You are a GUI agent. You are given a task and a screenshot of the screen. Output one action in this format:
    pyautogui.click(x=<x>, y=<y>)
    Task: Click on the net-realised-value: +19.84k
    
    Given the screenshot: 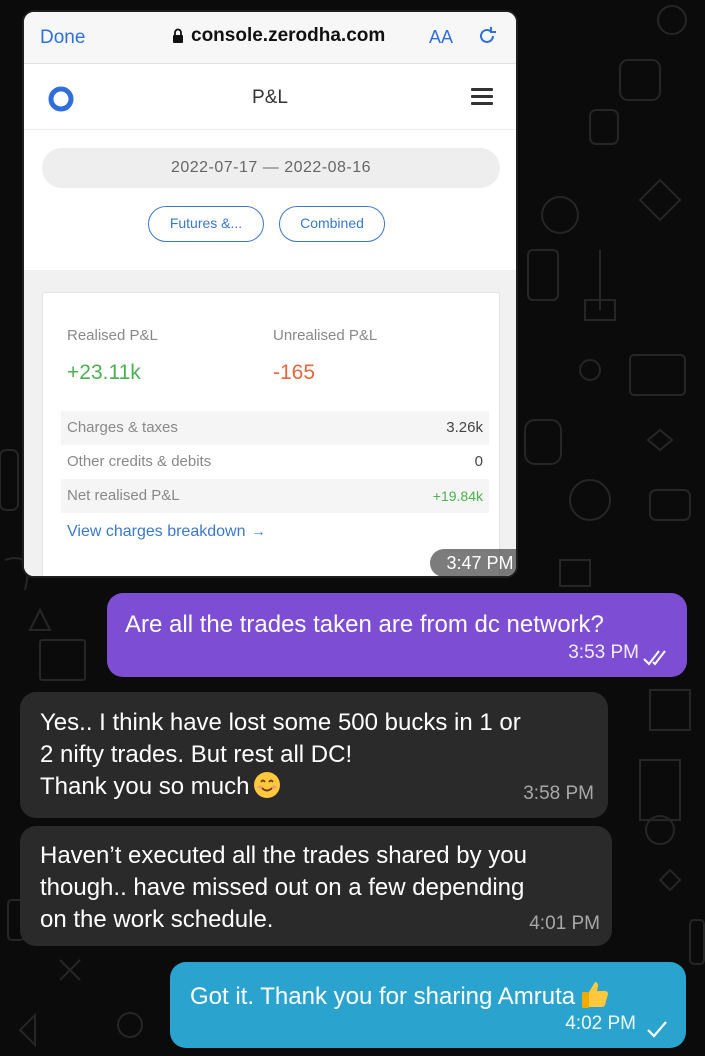 What is the action you would take?
    pyautogui.click(x=457, y=496)
    